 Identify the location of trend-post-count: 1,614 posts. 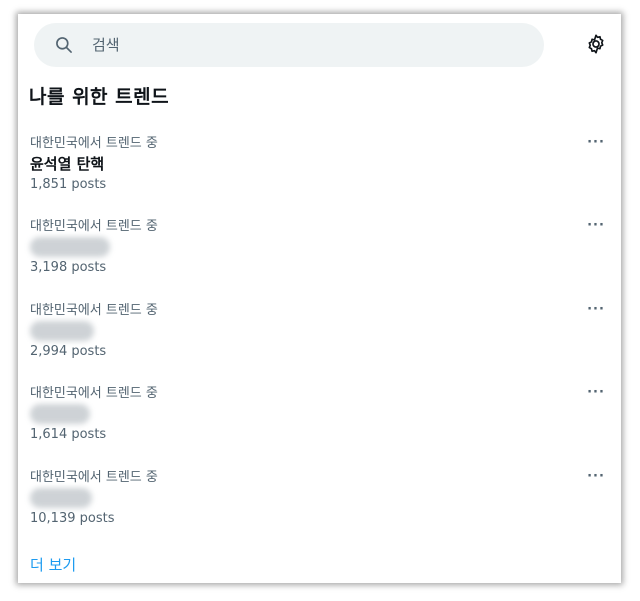
(68, 434).